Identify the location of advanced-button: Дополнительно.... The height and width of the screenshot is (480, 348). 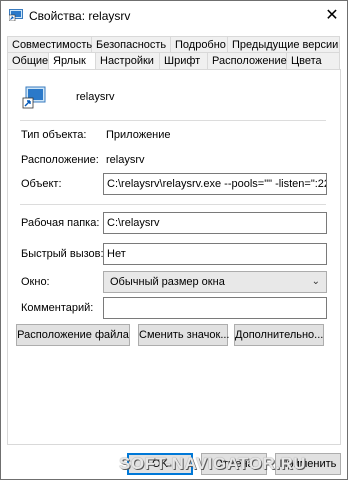
(279, 335).